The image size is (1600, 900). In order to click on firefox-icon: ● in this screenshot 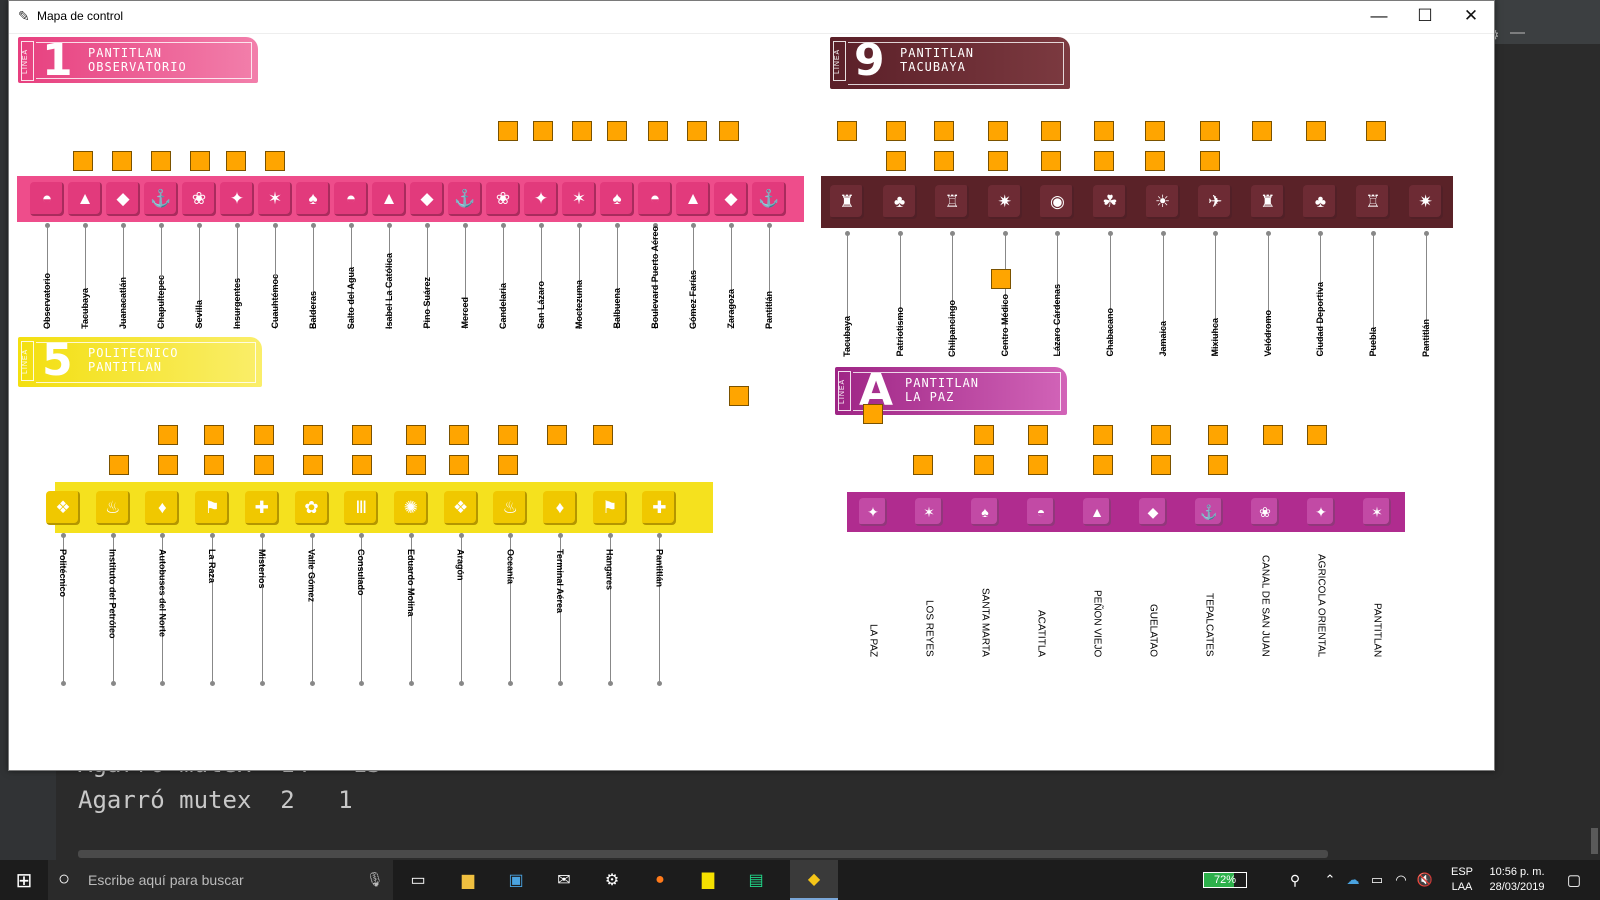, I will do `click(660, 880)`.